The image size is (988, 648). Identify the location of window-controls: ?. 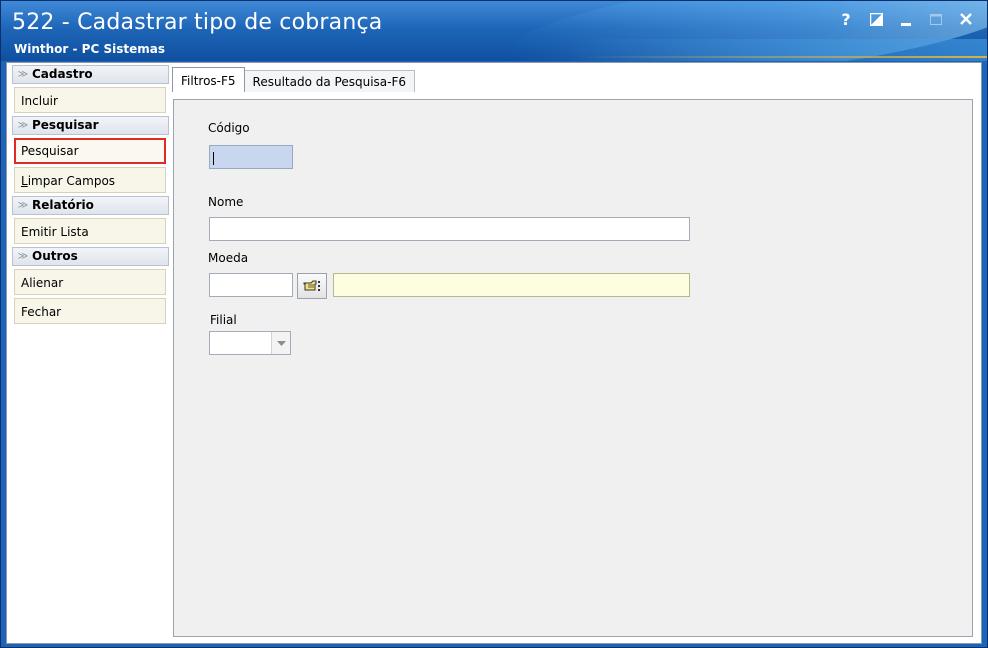
(906, 19).